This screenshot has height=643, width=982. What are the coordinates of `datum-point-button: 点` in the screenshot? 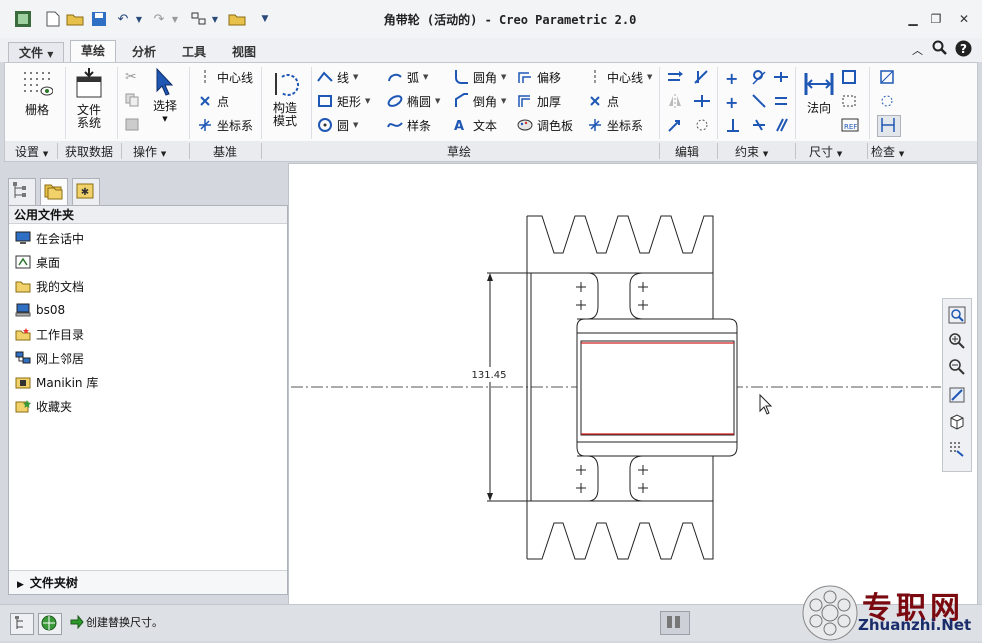 It's located at (213, 101).